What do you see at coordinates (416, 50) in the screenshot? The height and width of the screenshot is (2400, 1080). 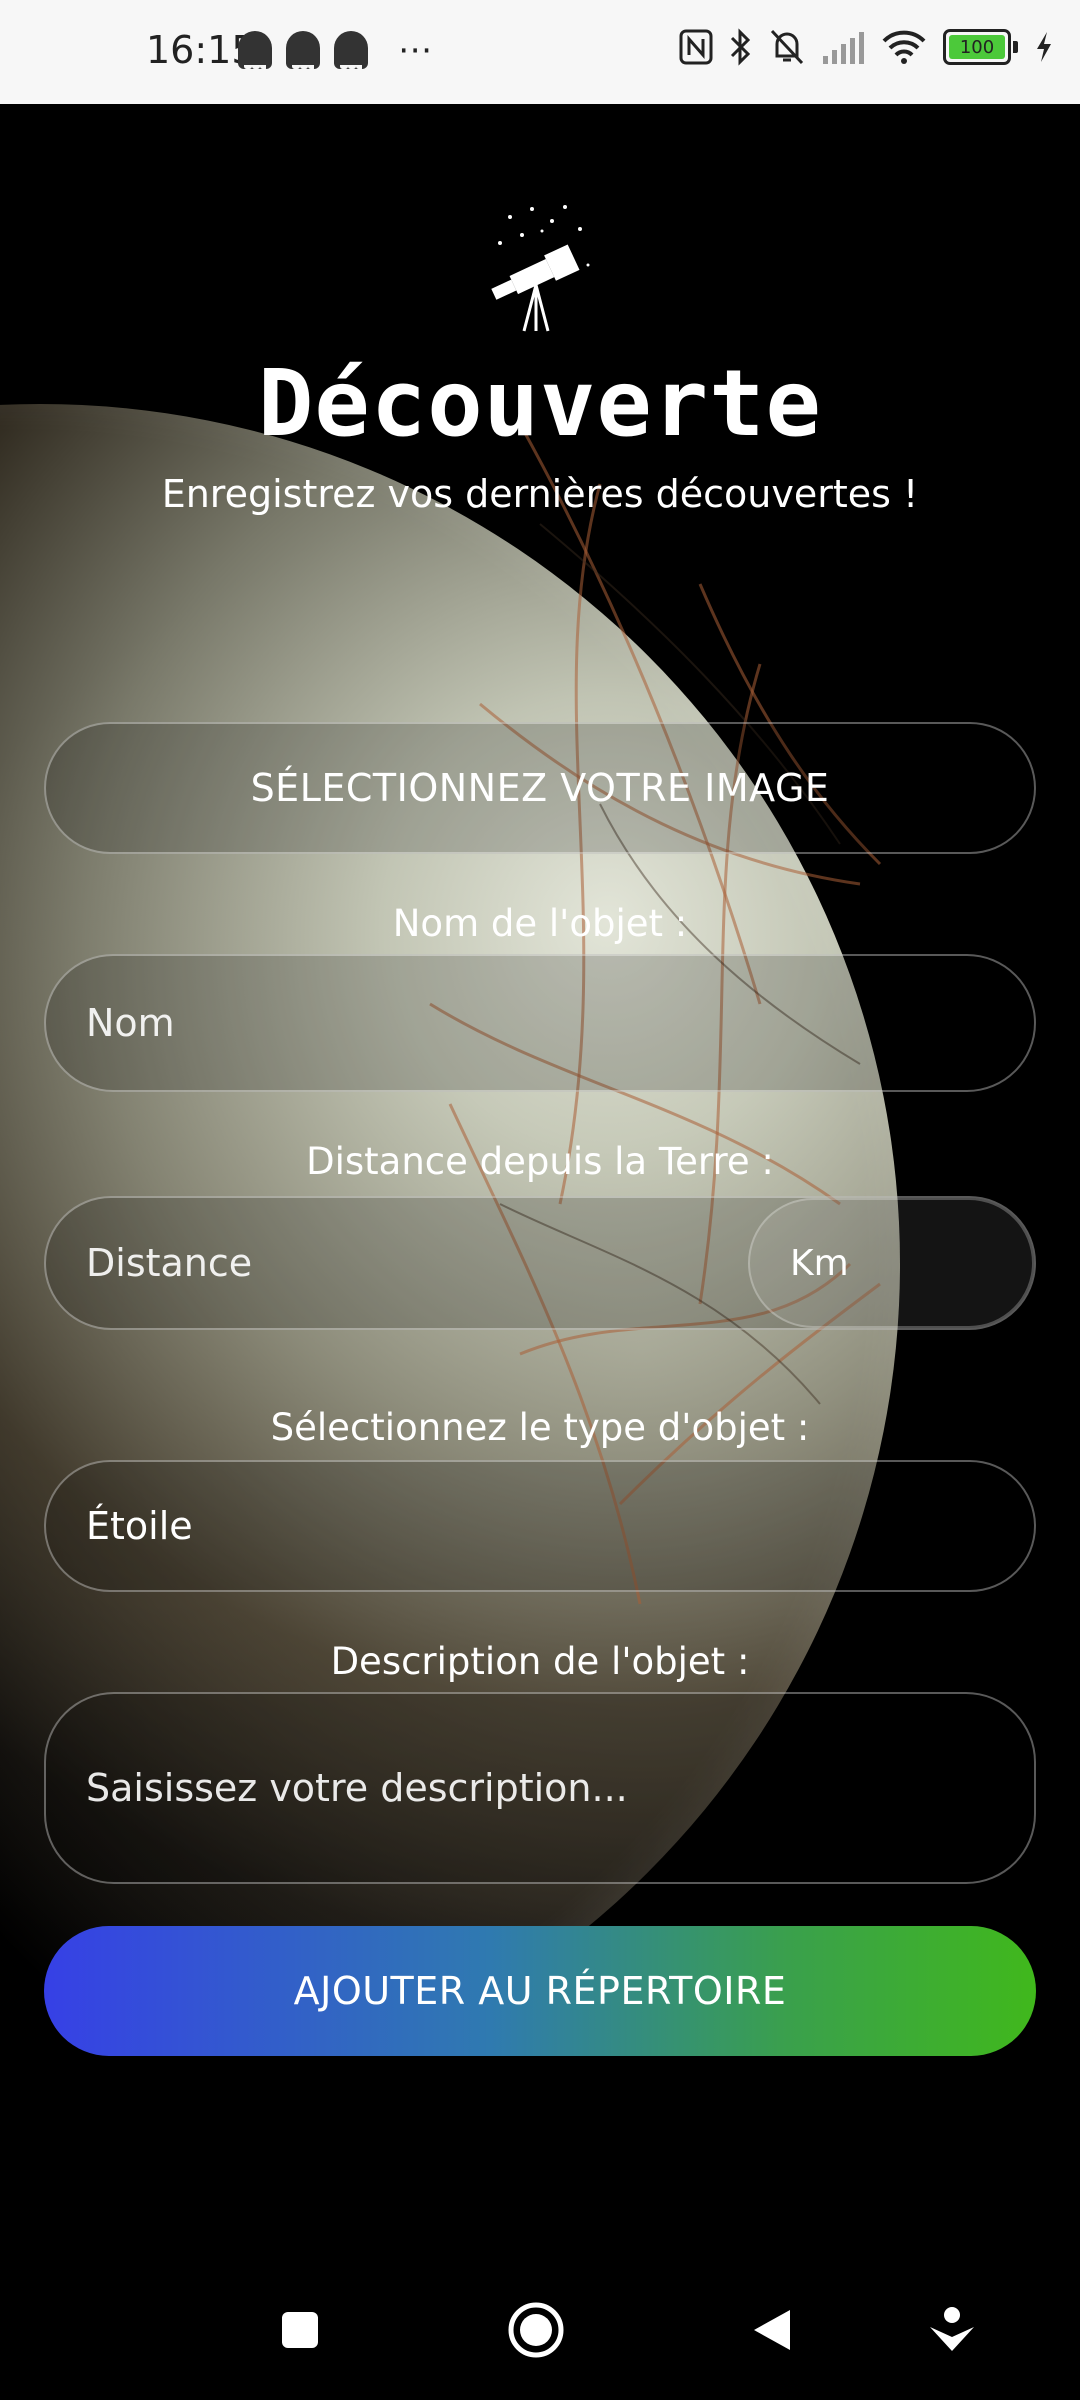 I see `more-icon: ⋯` at bounding box center [416, 50].